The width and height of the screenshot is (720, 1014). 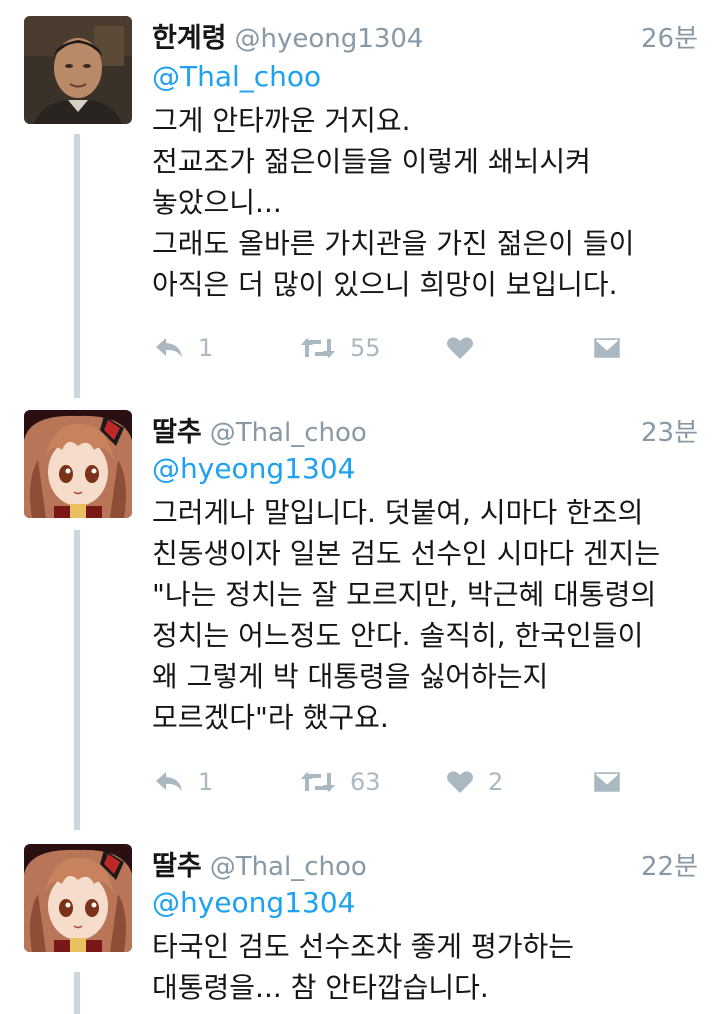 What do you see at coordinates (270, 717) in the screenshot?
I see `tweet-text-line: 모르겠다"라 했구요.` at bounding box center [270, 717].